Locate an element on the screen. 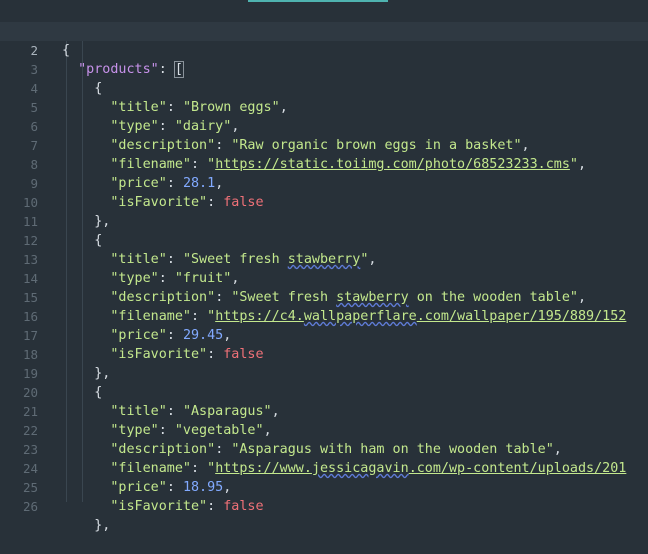 The image size is (648, 554). code-line: 24 "price": 18.95, is located at coordinates (324, 467).